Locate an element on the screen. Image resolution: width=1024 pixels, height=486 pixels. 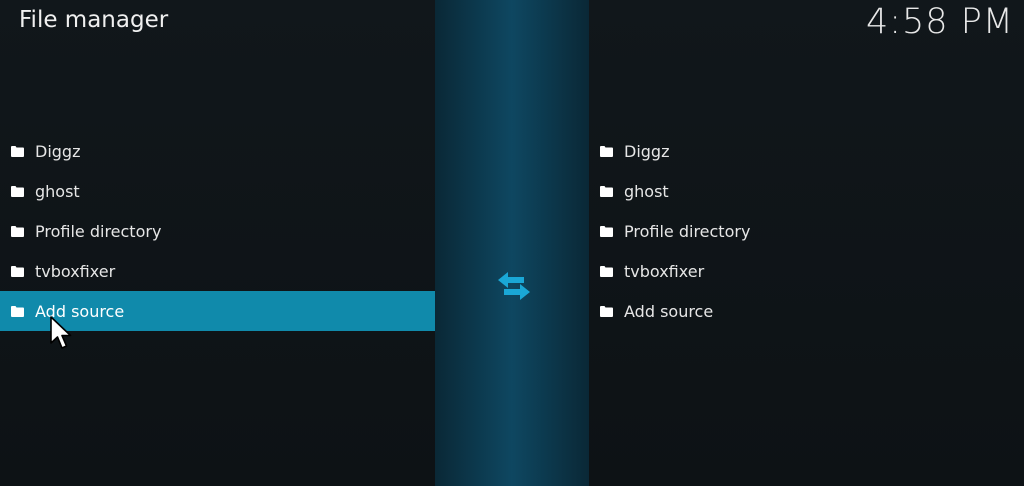
mouse-cursor-icon is located at coordinates (61, 332).